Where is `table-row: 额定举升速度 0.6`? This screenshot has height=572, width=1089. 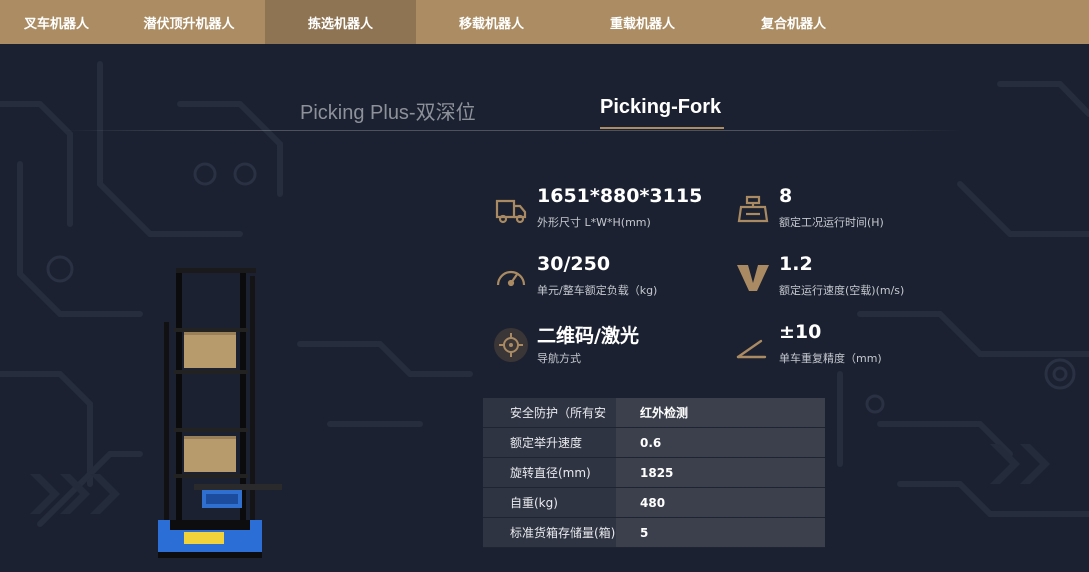
table-row: 额定举升速度 0.6 is located at coordinates (654, 443).